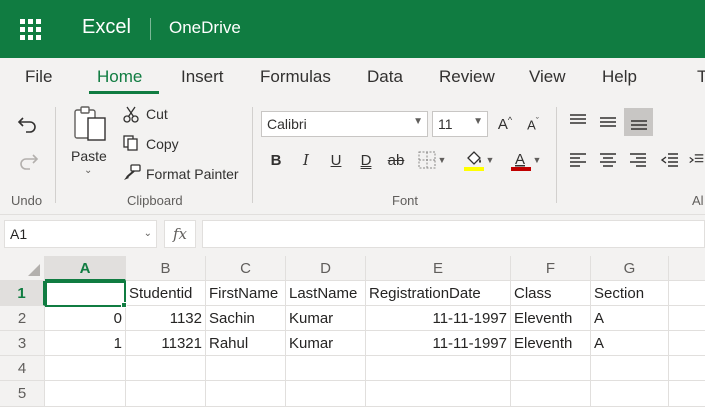  Describe the element at coordinates (22, 368) in the screenshot. I see `row-header-4: 4` at that location.